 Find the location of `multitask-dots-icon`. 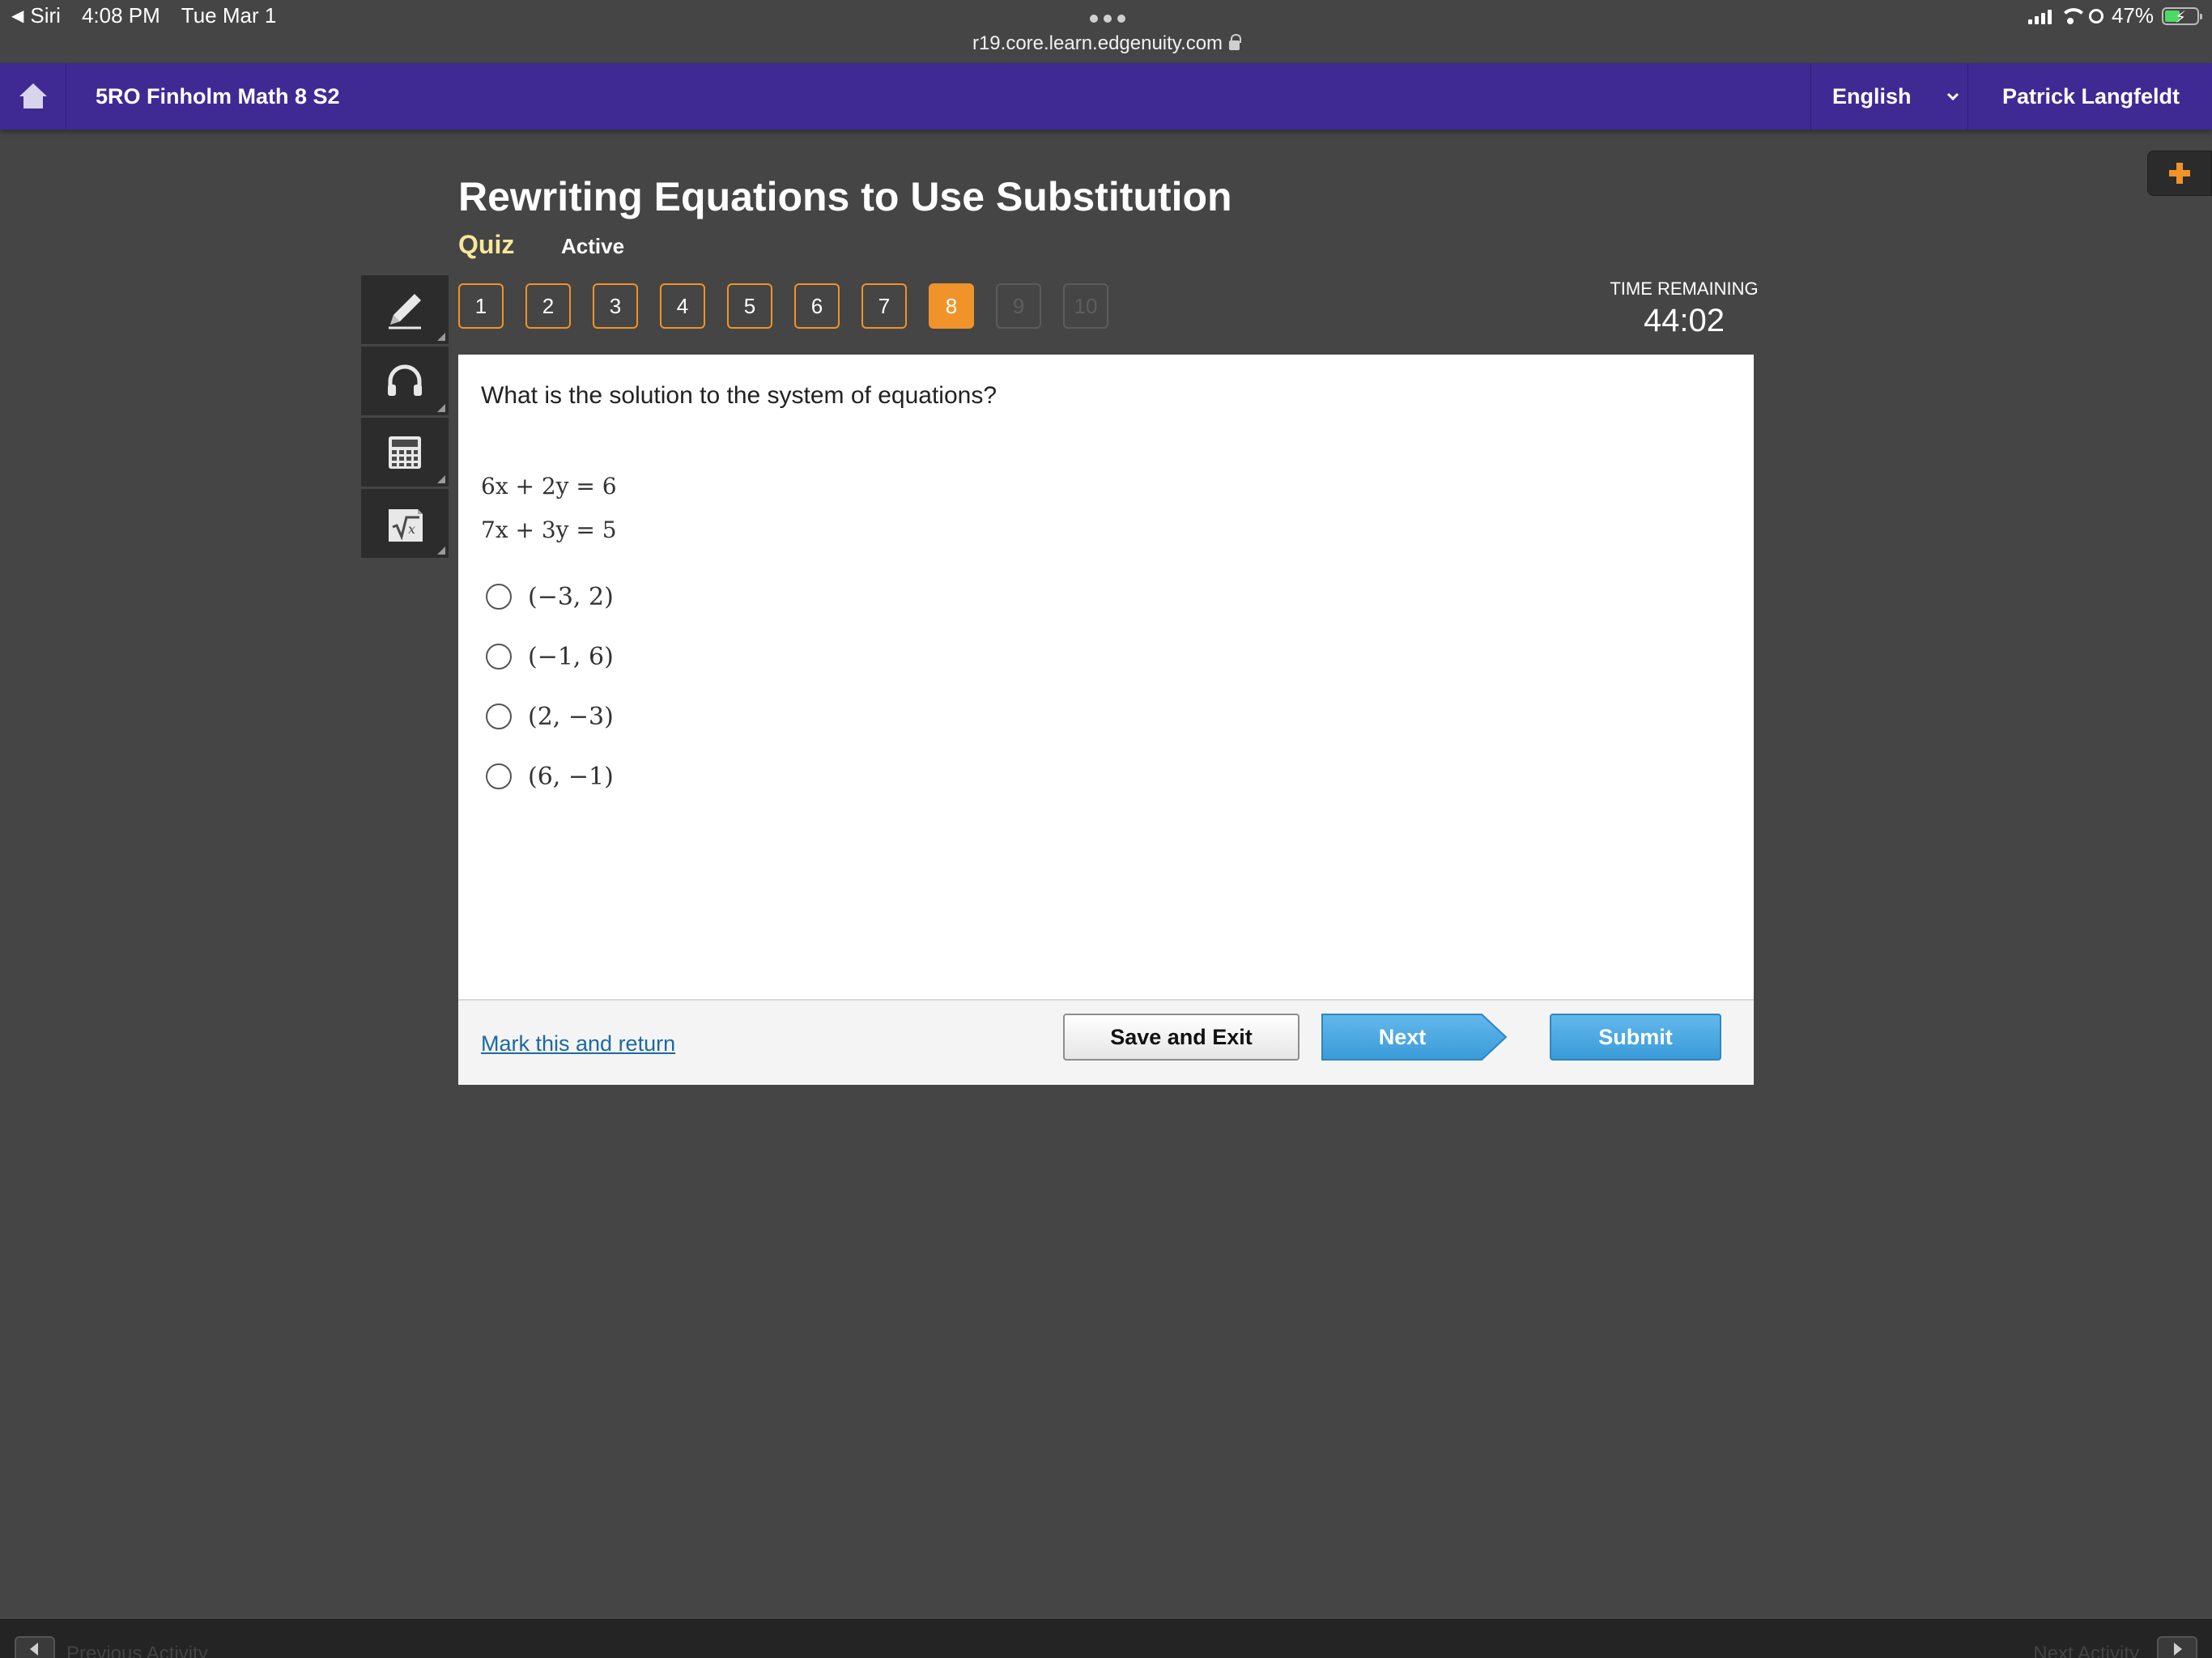

multitask-dots-icon is located at coordinates (1107, 19).